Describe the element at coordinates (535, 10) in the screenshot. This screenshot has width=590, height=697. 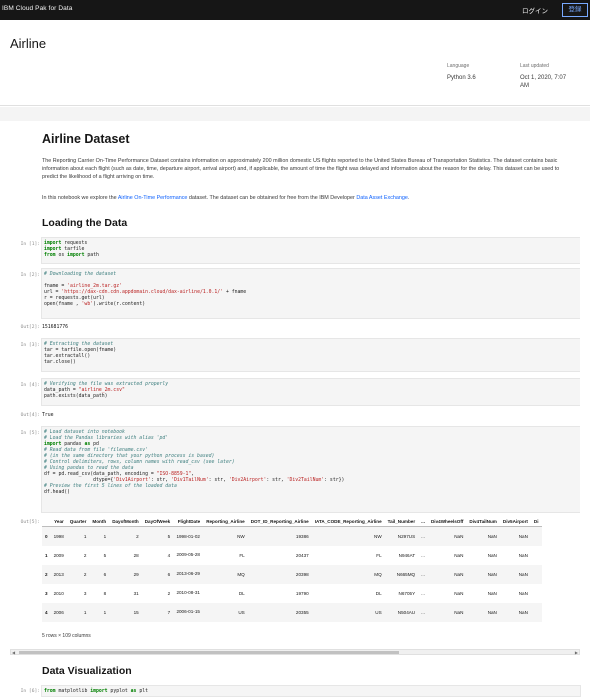
I see `login-link: ログイン` at that location.